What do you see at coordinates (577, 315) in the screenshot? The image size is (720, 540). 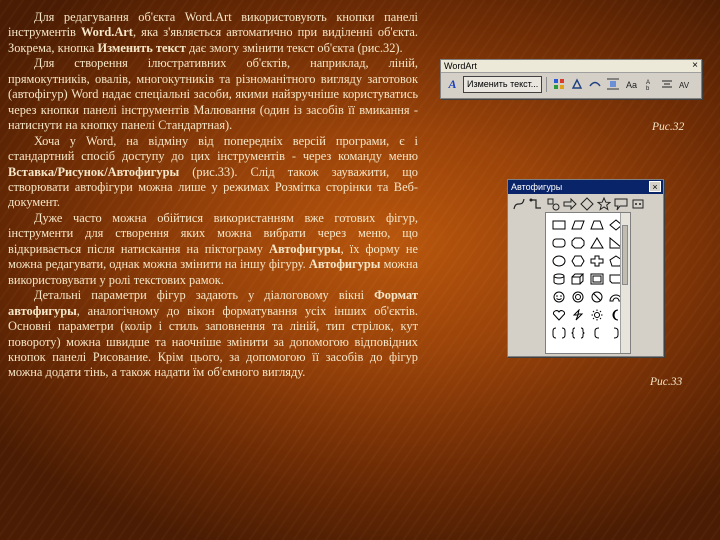 I see `lightning-bolt-shape` at bounding box center [577, 315].